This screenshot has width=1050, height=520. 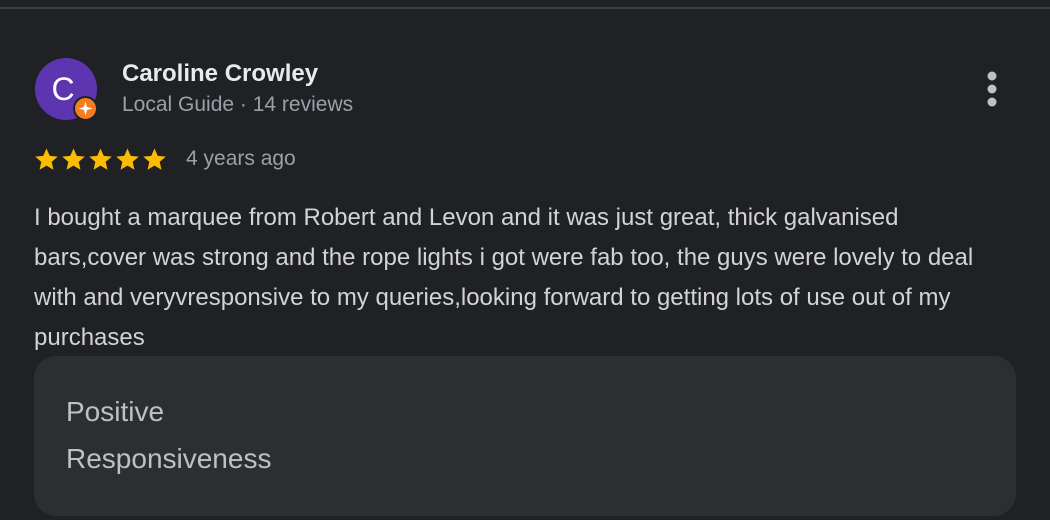 What do you see at coordinates (238, 104) in the screenshot?
I see `author-meta: Local Guide · 14 reviews` at bounding box center [238, 104].